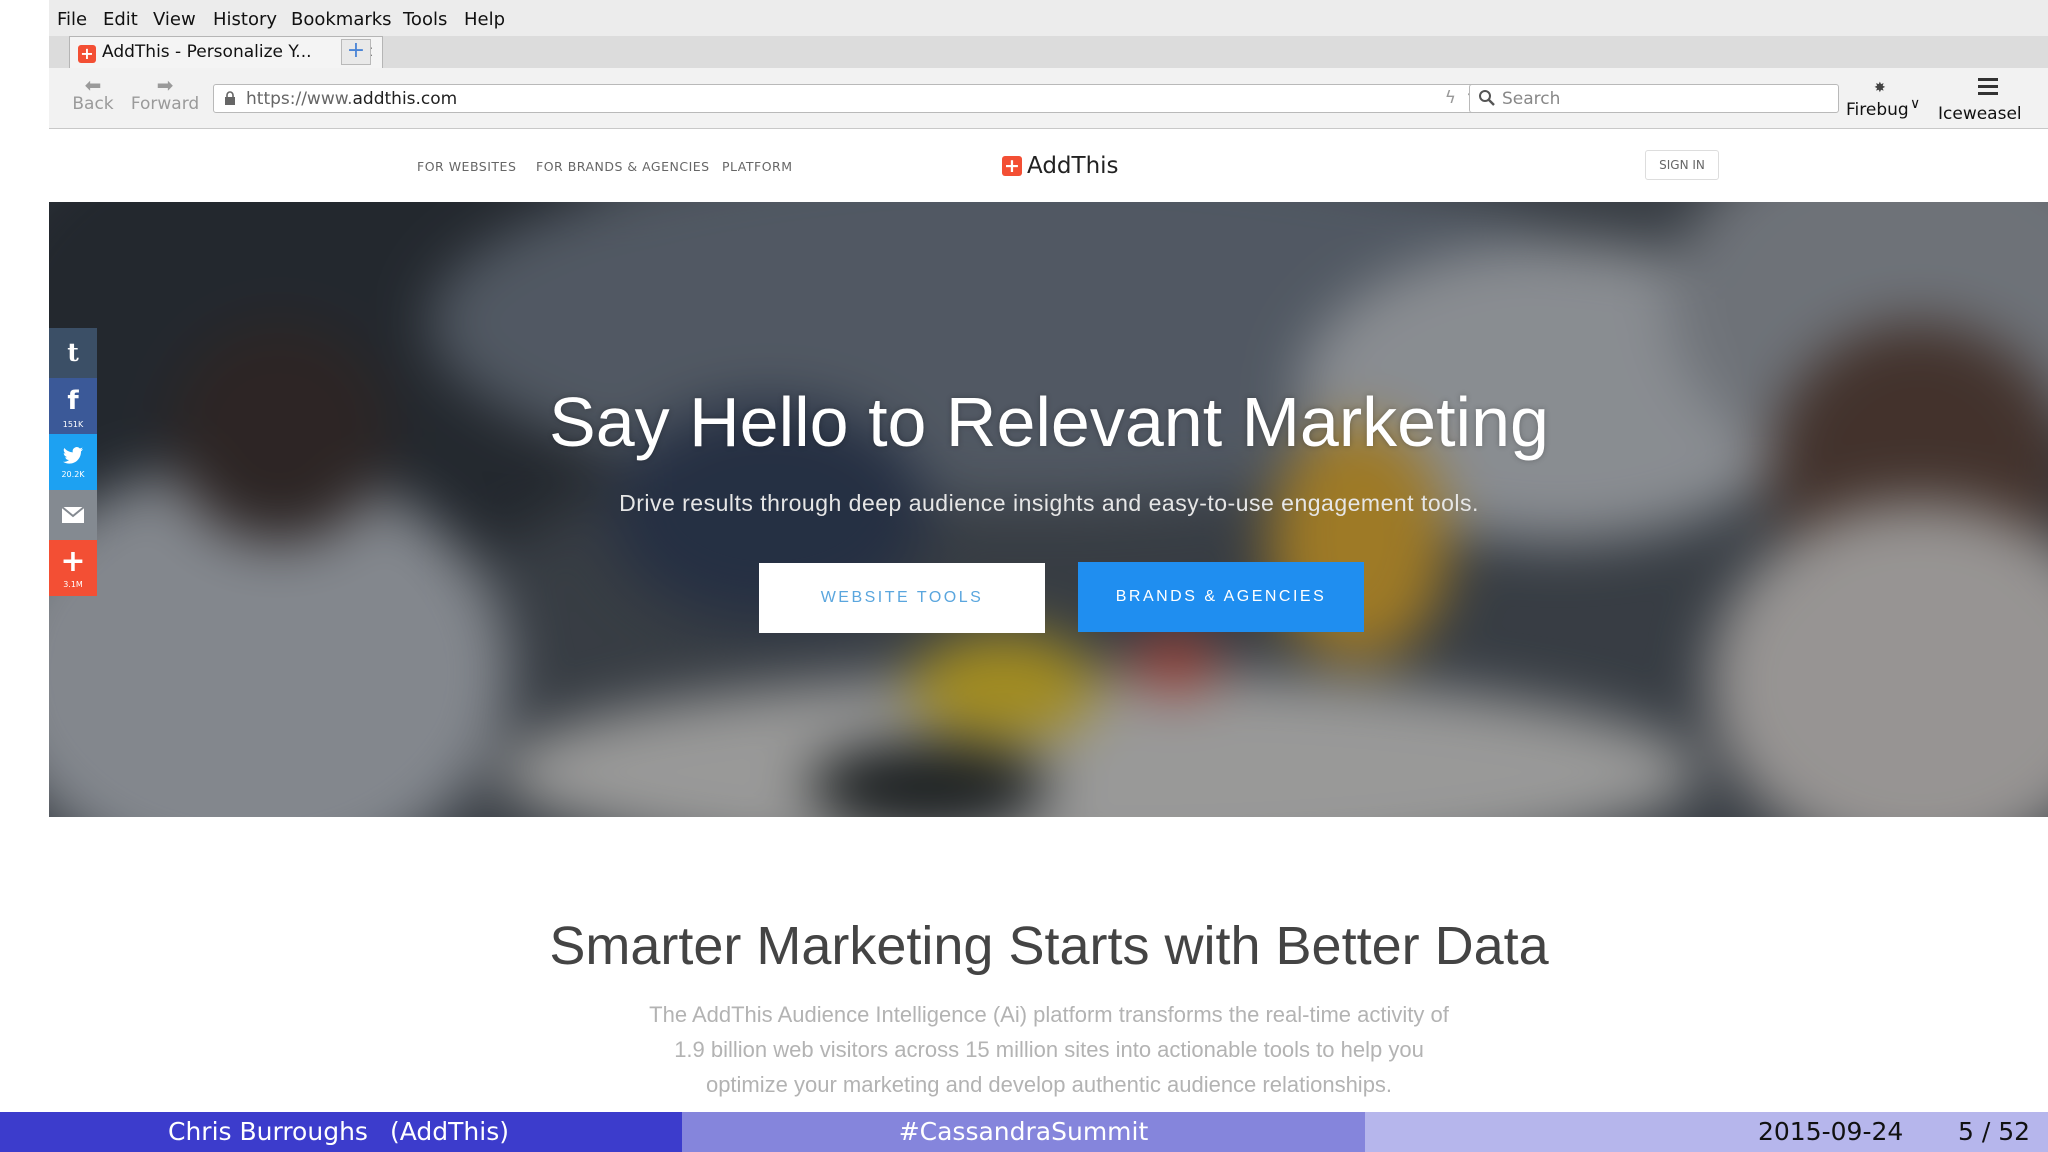  What do you see at coordinates (623, 166) in the screenshot?
I see `nav-for-brands-agencies: FOR BRANDS & AGENCIES` at bounding box center [623, 166].